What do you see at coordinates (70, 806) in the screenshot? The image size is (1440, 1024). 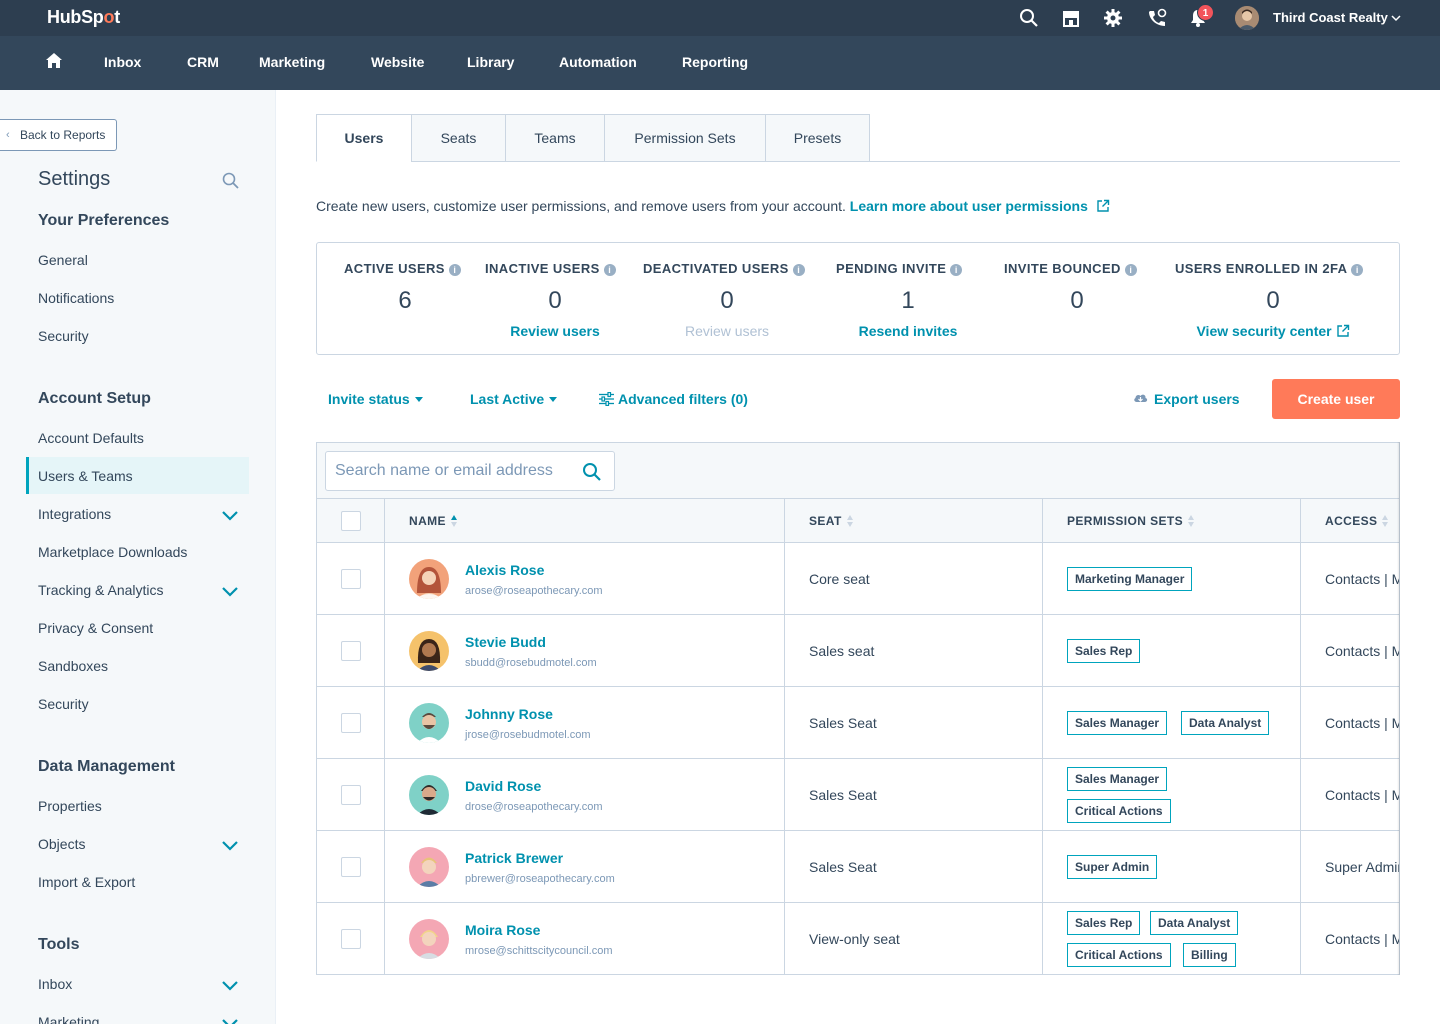 I see `sidebar-item-properties: Properties` at bounding box center [70, 806].